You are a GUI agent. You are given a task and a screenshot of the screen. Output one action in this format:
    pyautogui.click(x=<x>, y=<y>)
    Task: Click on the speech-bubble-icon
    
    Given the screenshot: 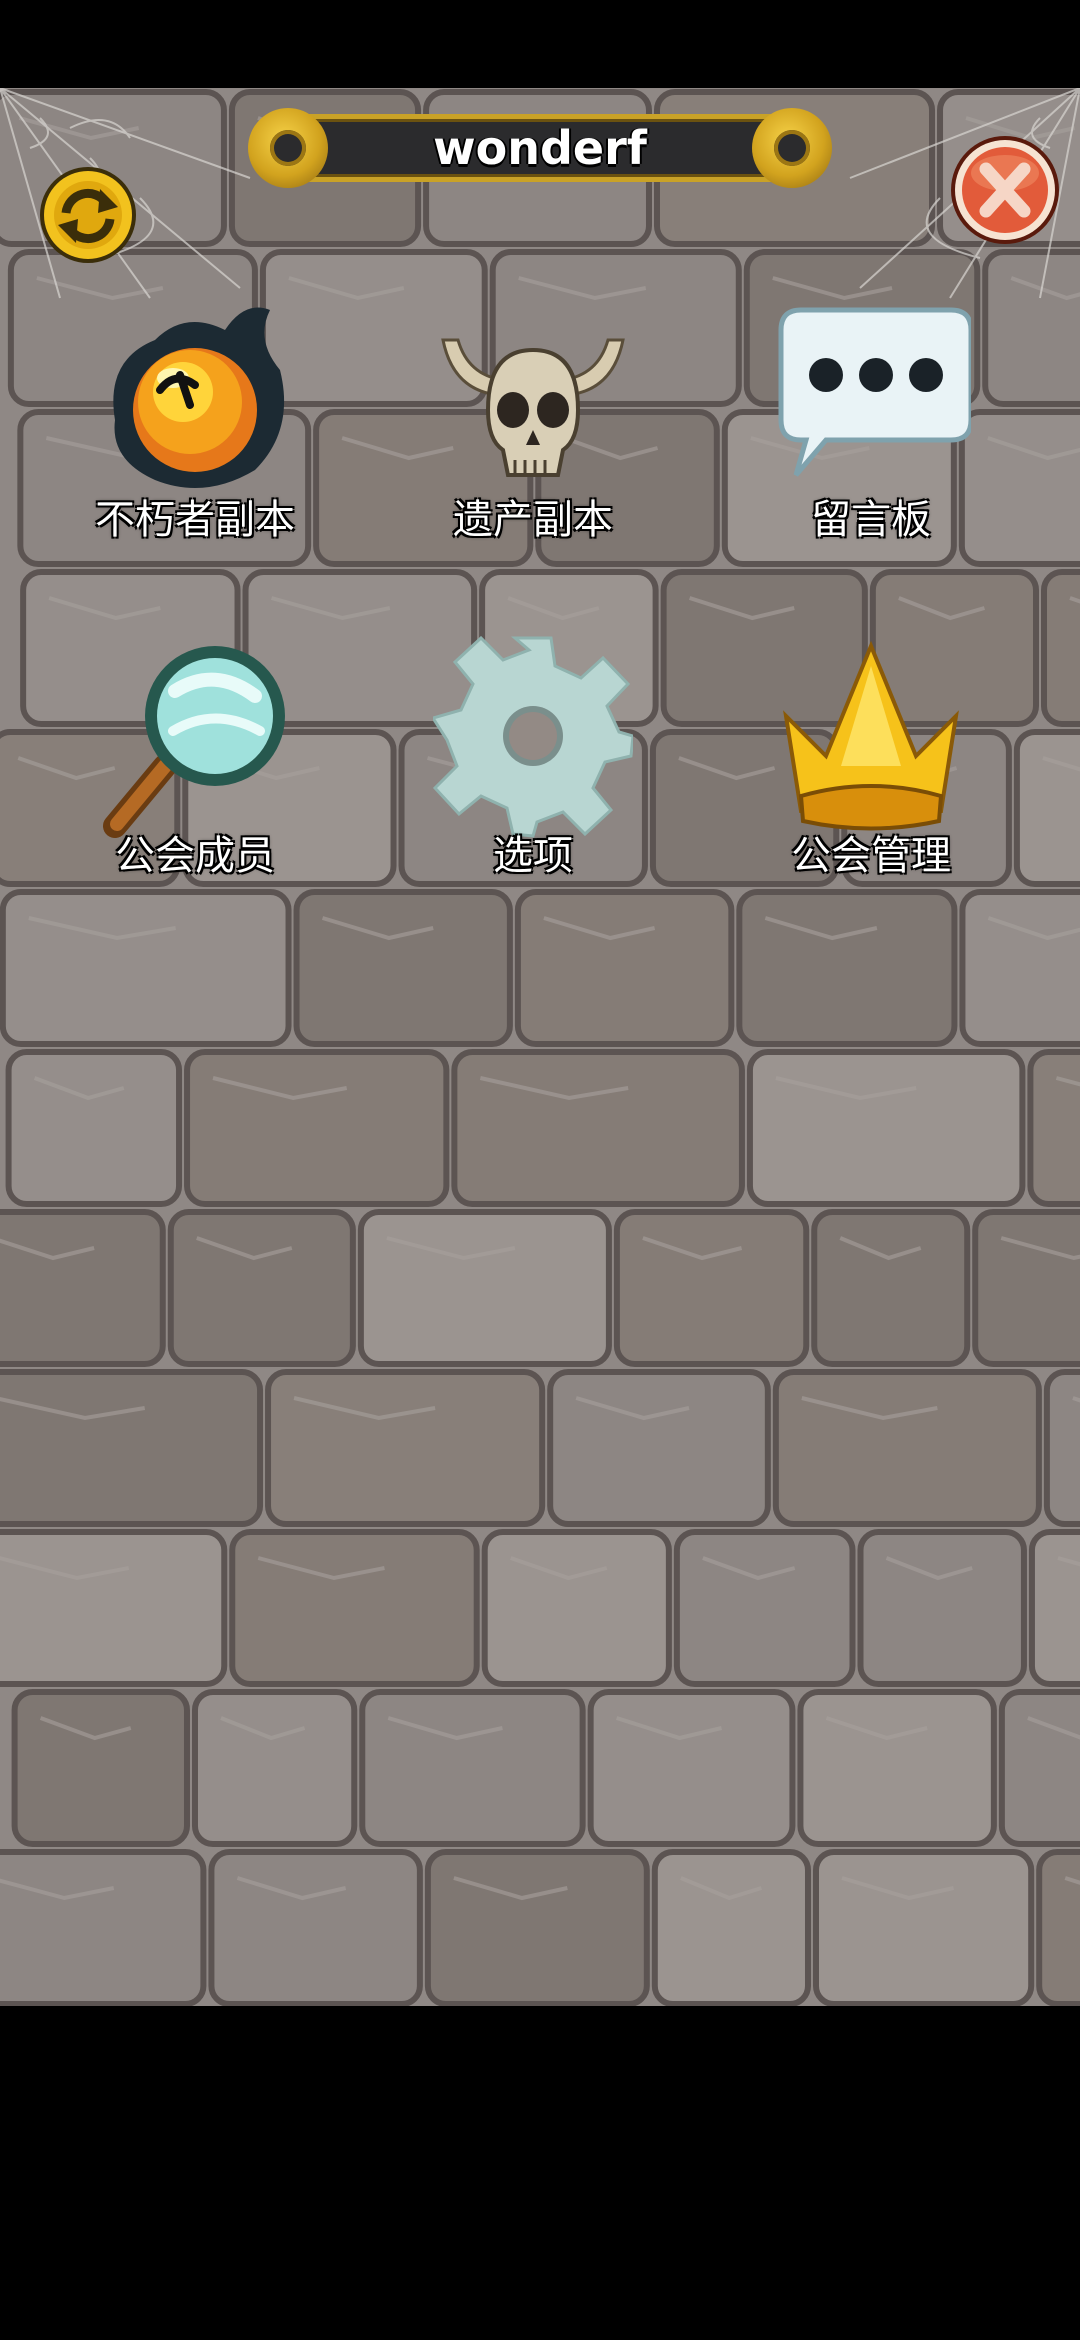 What is the action you would take?
    pyautogui.click(x=874, y=392)
    